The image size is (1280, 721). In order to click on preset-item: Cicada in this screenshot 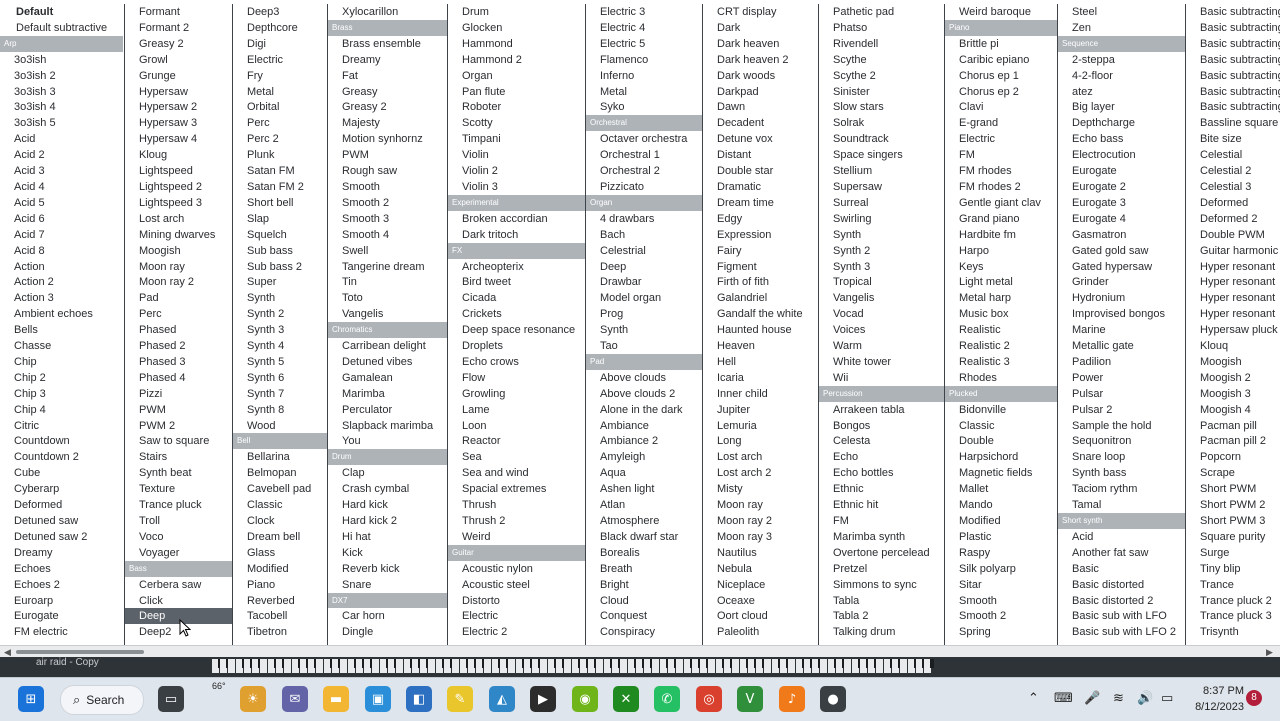, I will do `click(516, 298)`.